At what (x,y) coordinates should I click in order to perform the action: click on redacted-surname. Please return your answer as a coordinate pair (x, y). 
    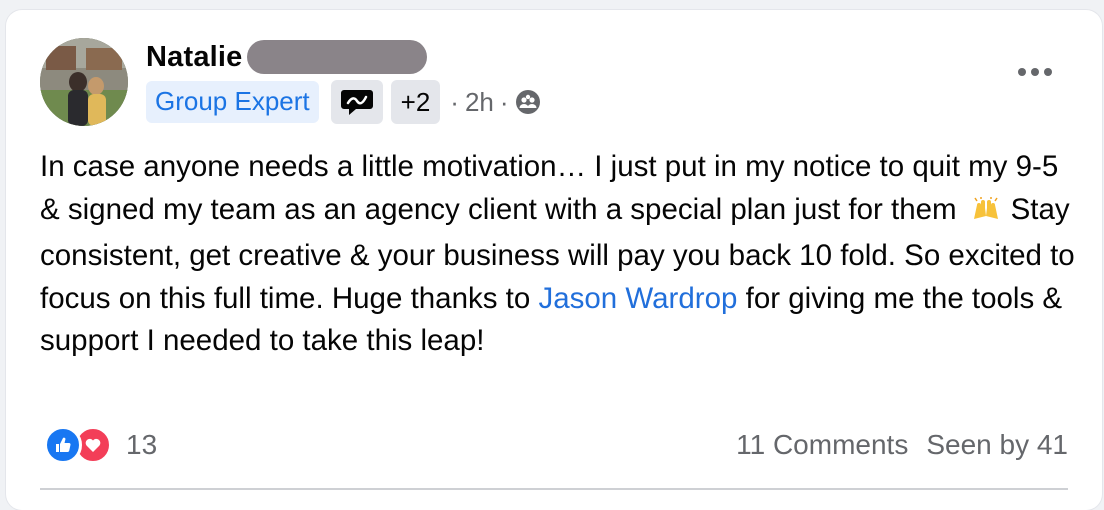
    Looking at the image, I should click on (336, 57).